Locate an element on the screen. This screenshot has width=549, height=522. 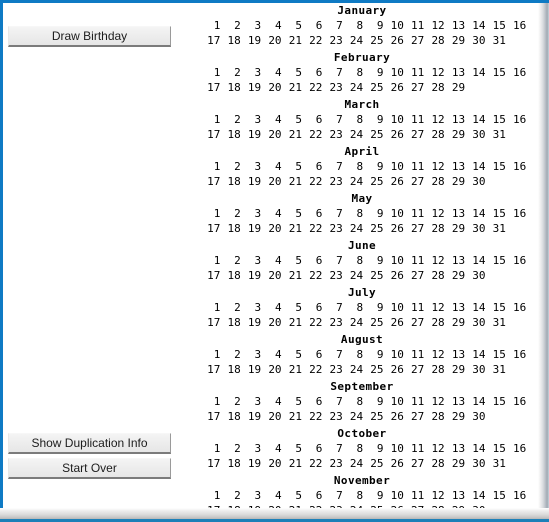
day-cell: 17 is located at coordinates (210, 181).